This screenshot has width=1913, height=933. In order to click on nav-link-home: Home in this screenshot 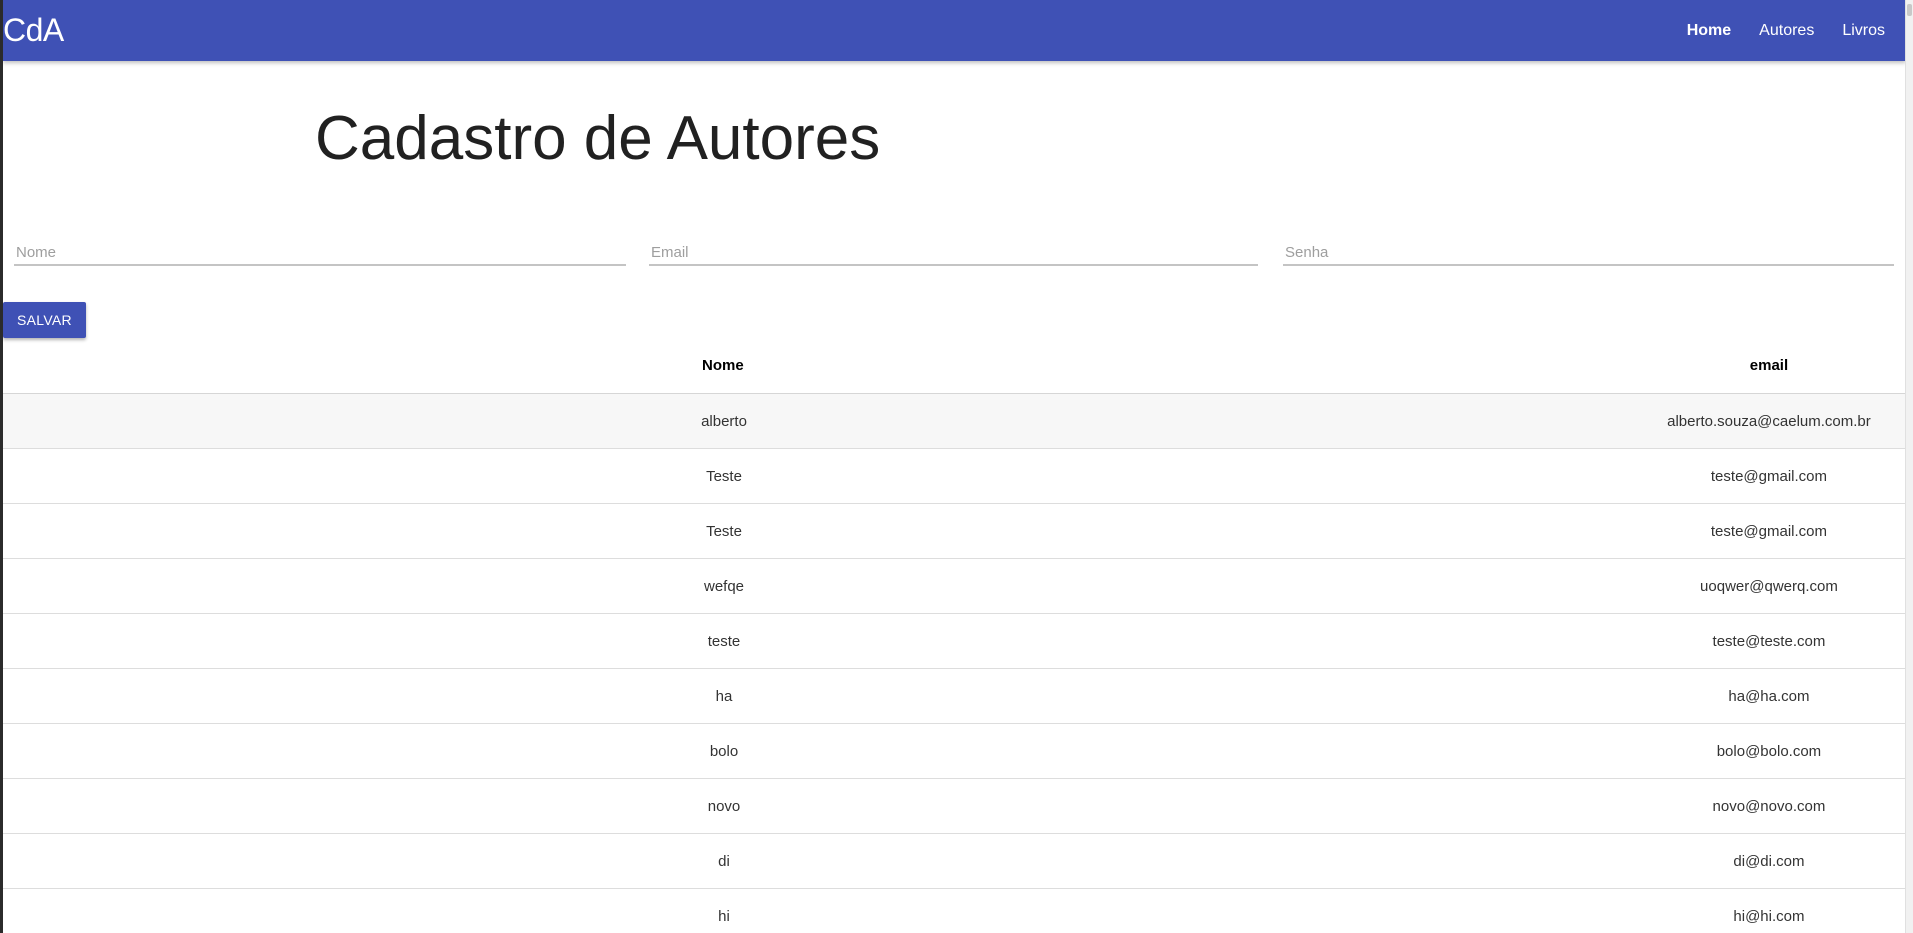, I will do `click(1709, 30)`.